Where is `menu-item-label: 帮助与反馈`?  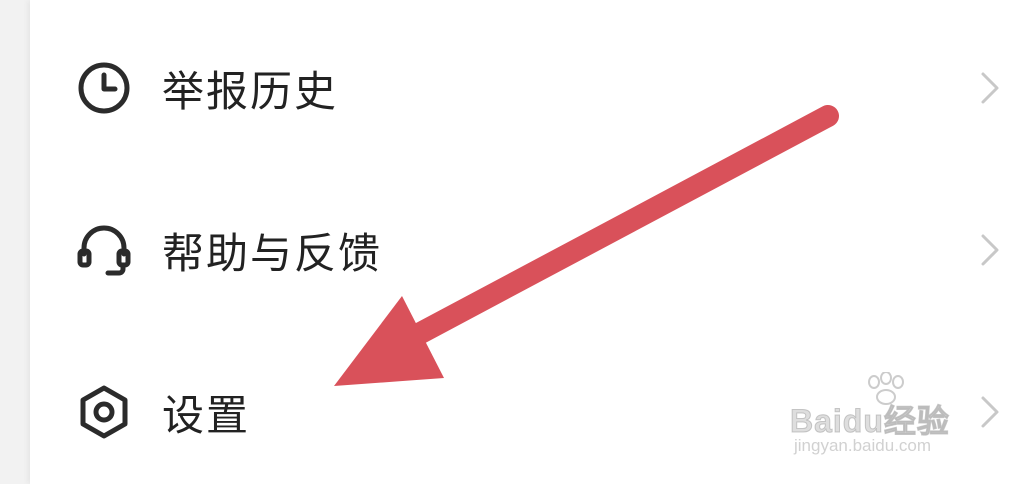 menu-item-label: 帮助与反馈 is located at coordinates (272, 253).